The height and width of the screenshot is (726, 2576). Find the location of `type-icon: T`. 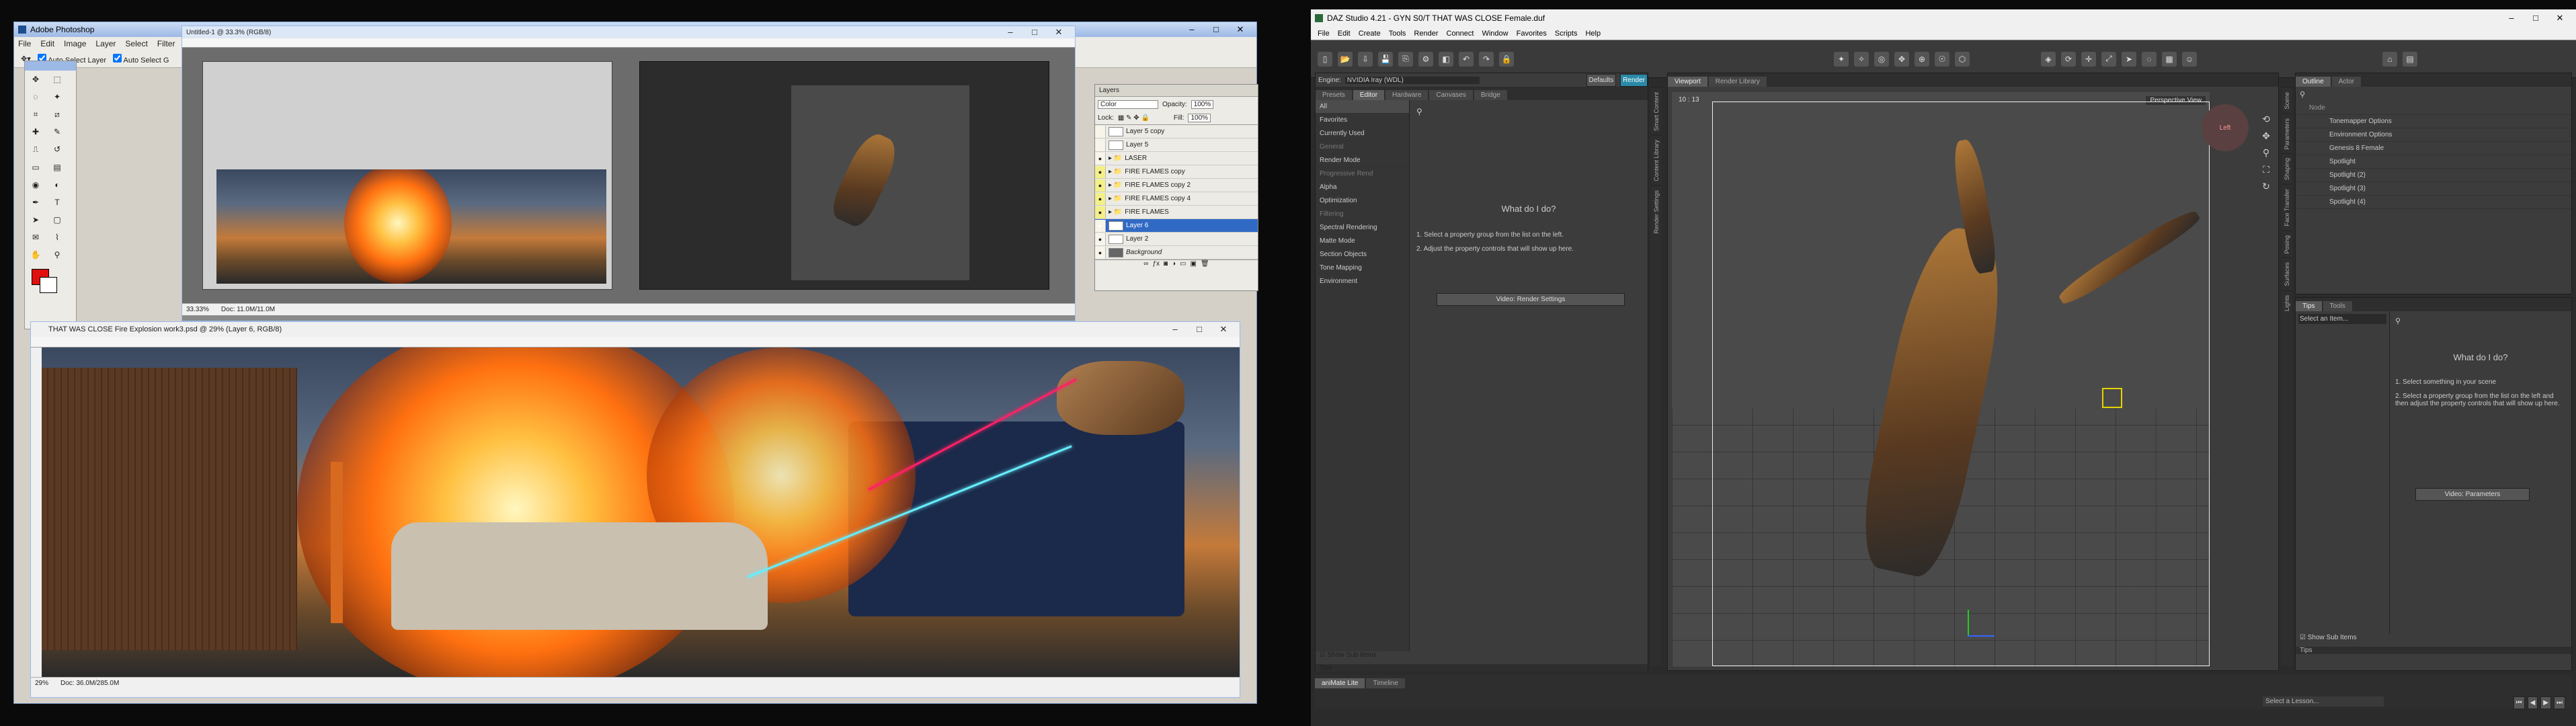

type-icon: T is located at coordinates (57, 202).